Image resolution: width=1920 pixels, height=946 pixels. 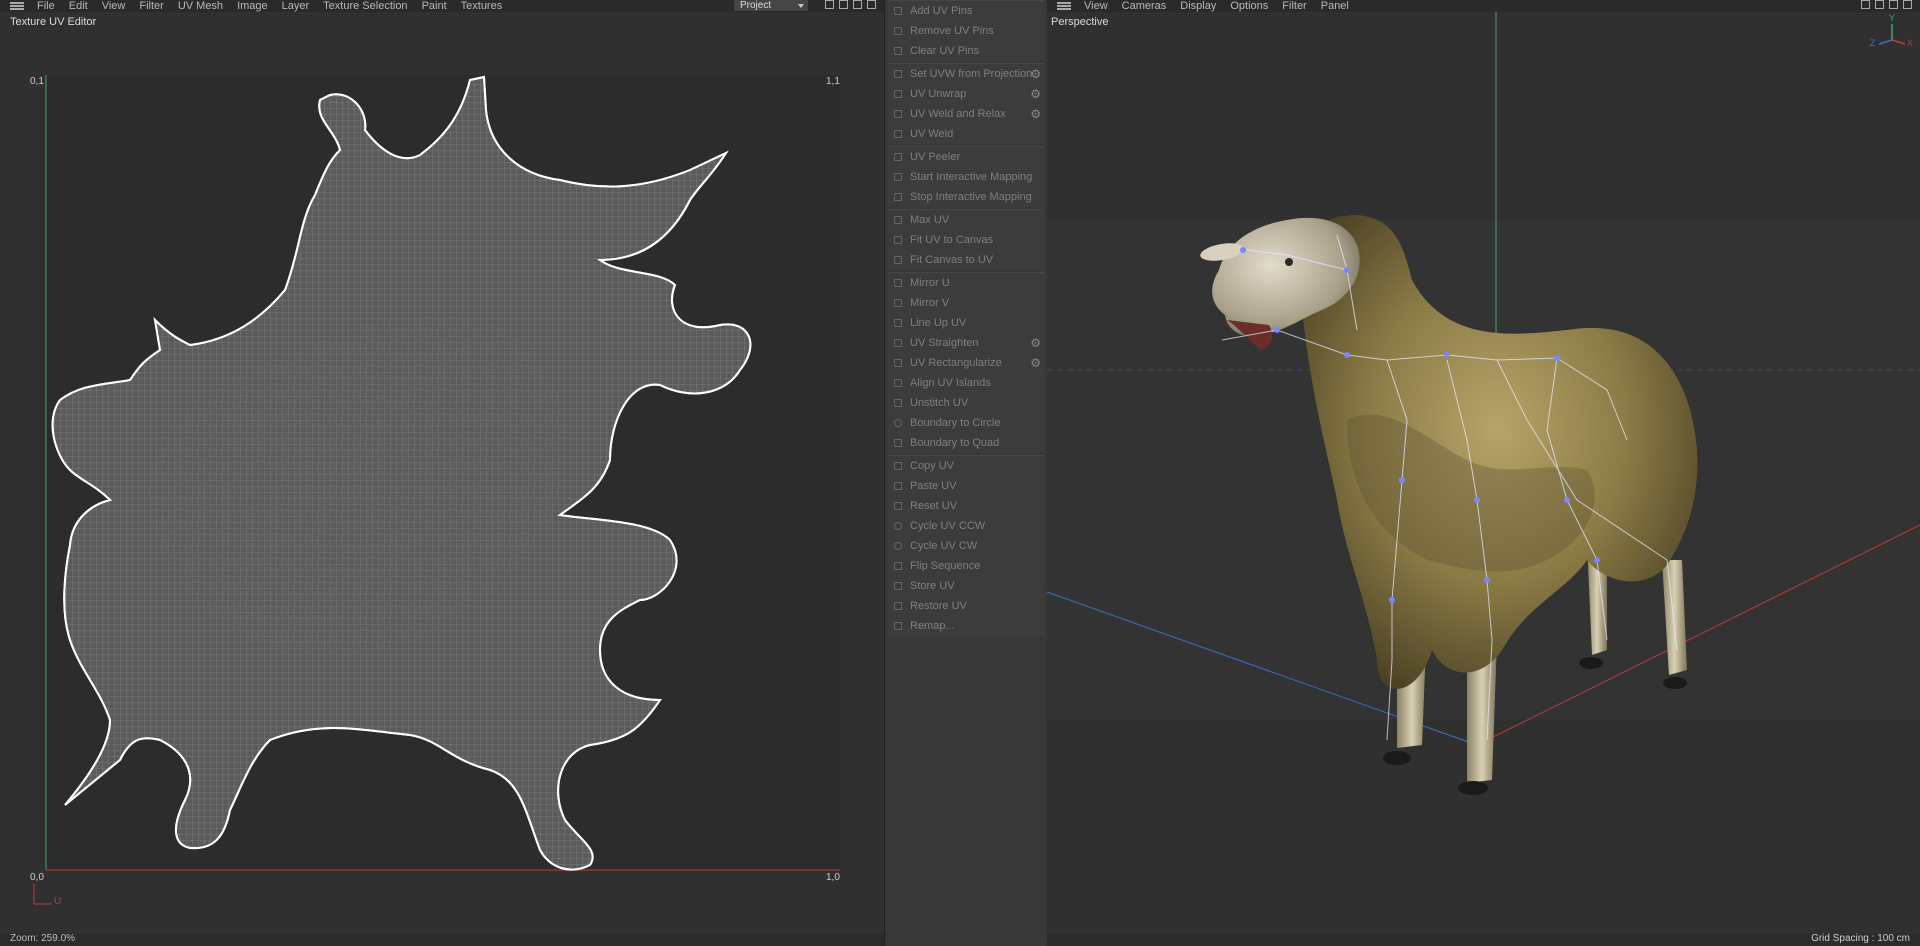 I want to click on rotate-ccw-icon, so click(x=898, y=526).